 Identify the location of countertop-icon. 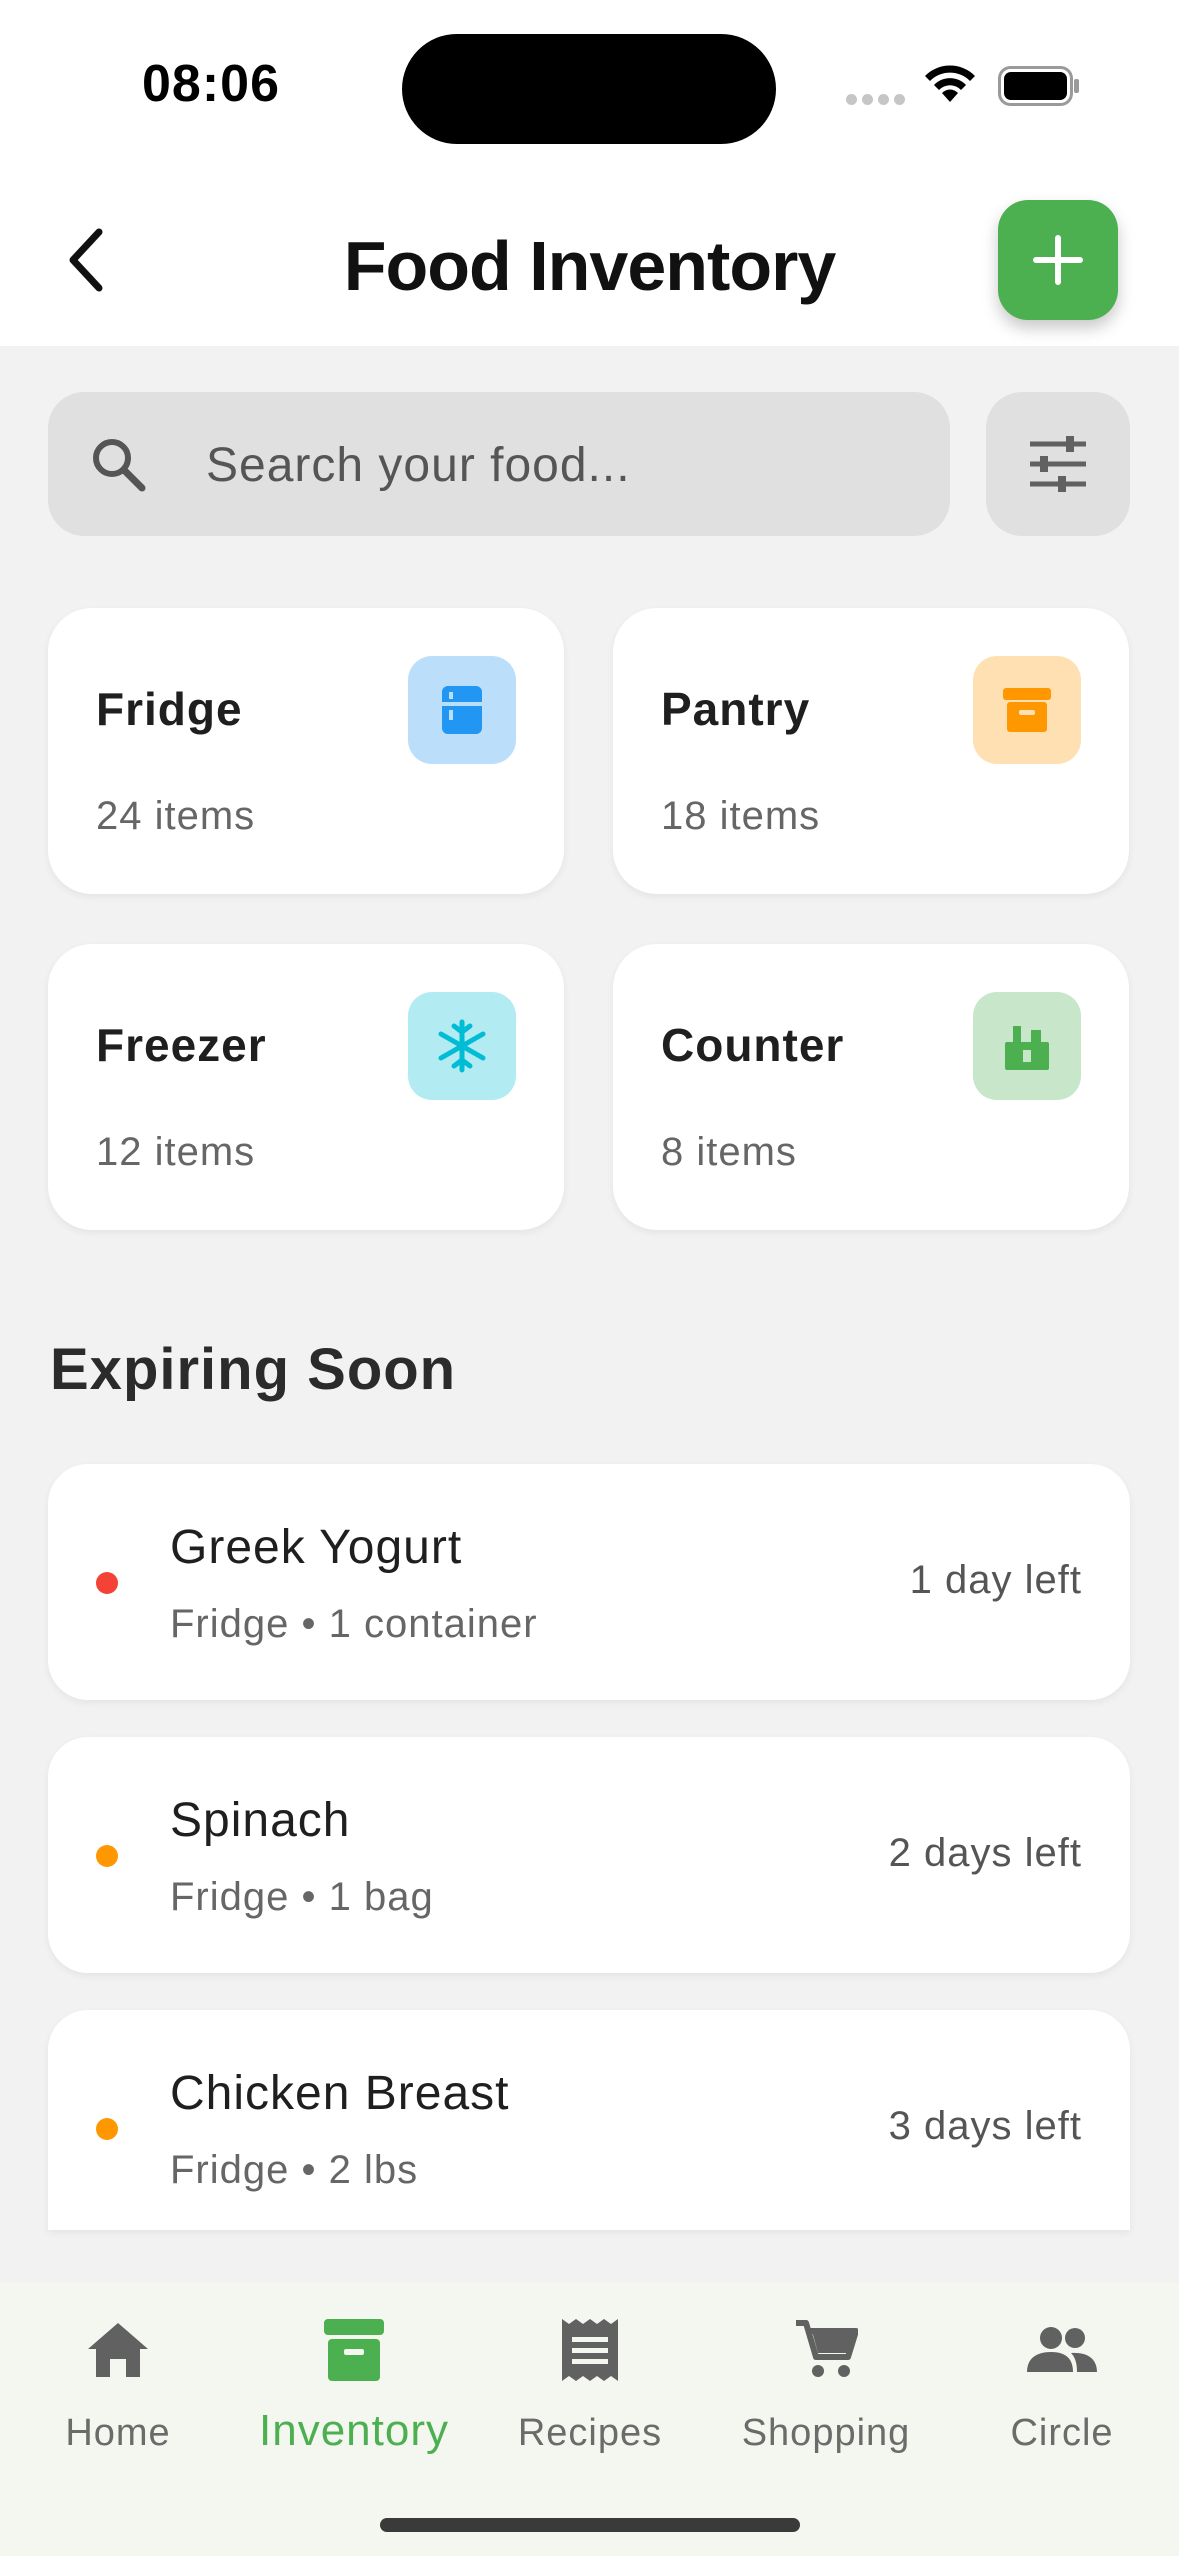
(1027, 1046).